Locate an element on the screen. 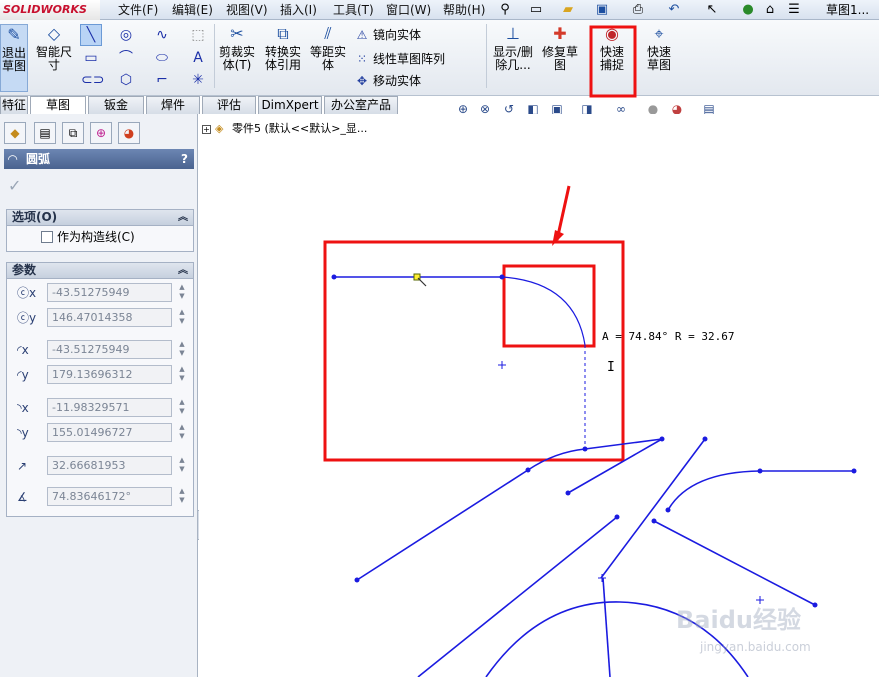 The image size is (879, 677). sketch-highlight-box is located at coordinates (474, 351).